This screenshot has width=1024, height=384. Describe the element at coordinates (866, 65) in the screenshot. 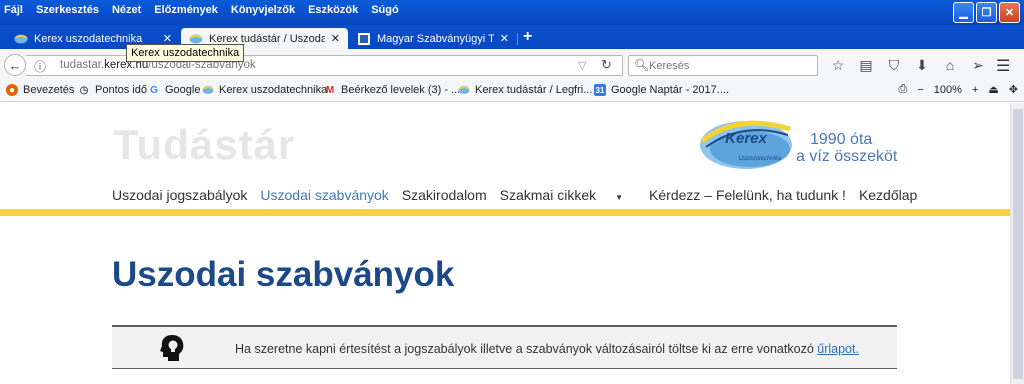

I see `reading-list-icon: ▤` at that location.